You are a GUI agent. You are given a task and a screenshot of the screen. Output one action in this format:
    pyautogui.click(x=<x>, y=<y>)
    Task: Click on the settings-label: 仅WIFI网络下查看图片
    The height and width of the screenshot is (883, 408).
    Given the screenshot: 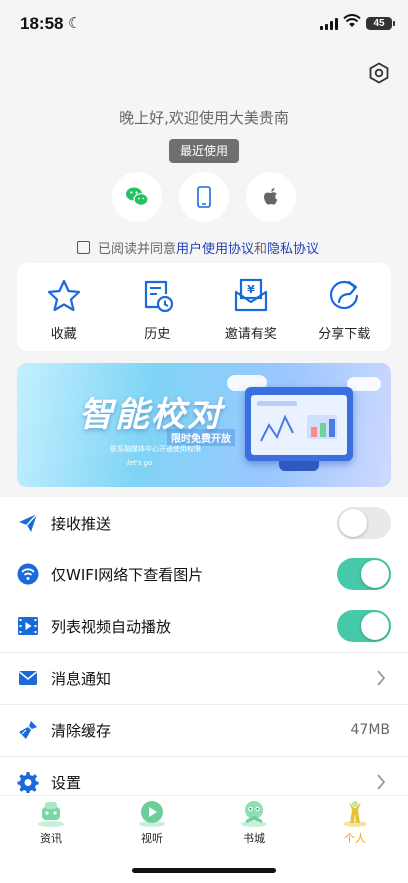 What is the action you would take?
    pyautogui.click(x=127, y=574)
    